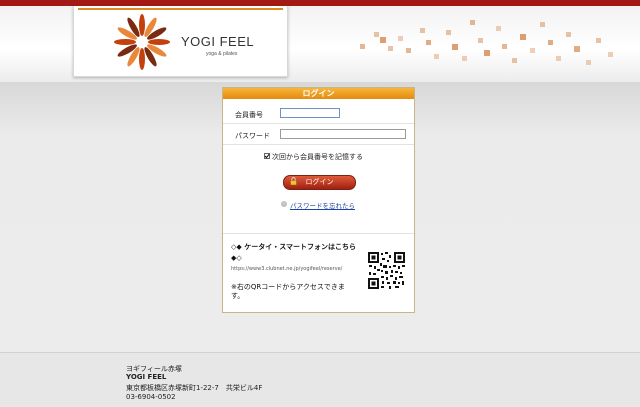 Image resolution: width=640 pixels, height=407 pixels. What do you see at coordinates (218, 41) in the screenshot?
I see `brand-name: YOGI FEEL` at bounding box center [218, 41].